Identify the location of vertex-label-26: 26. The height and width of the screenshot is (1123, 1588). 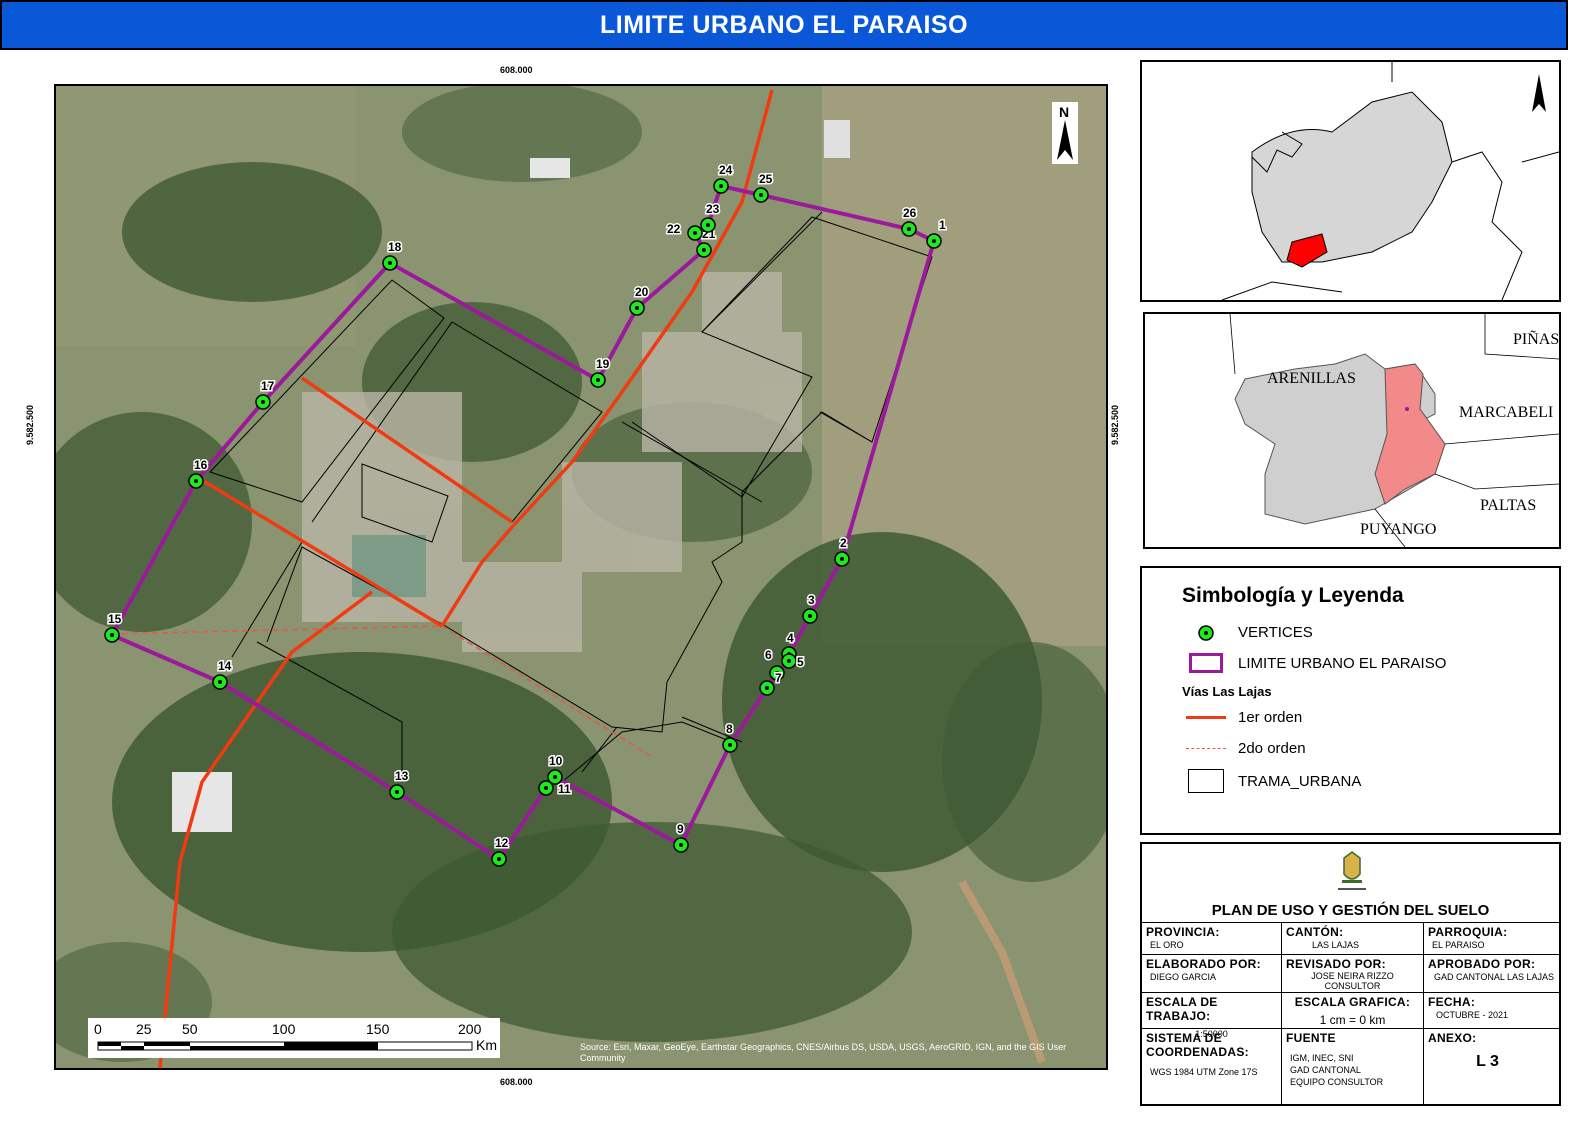
(910, 213).